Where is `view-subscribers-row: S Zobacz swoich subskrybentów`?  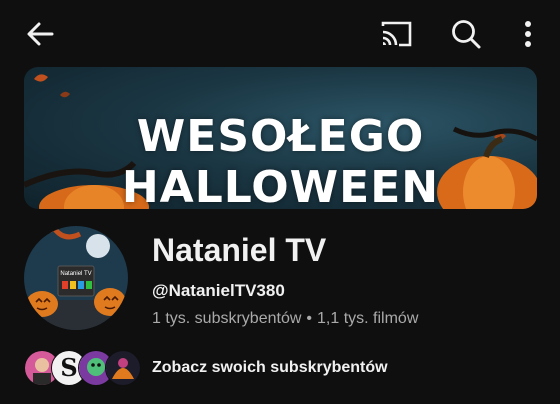
view-subscribers-row: S Zobacz swoich subskrybentów is located at coordinates (284, 368).